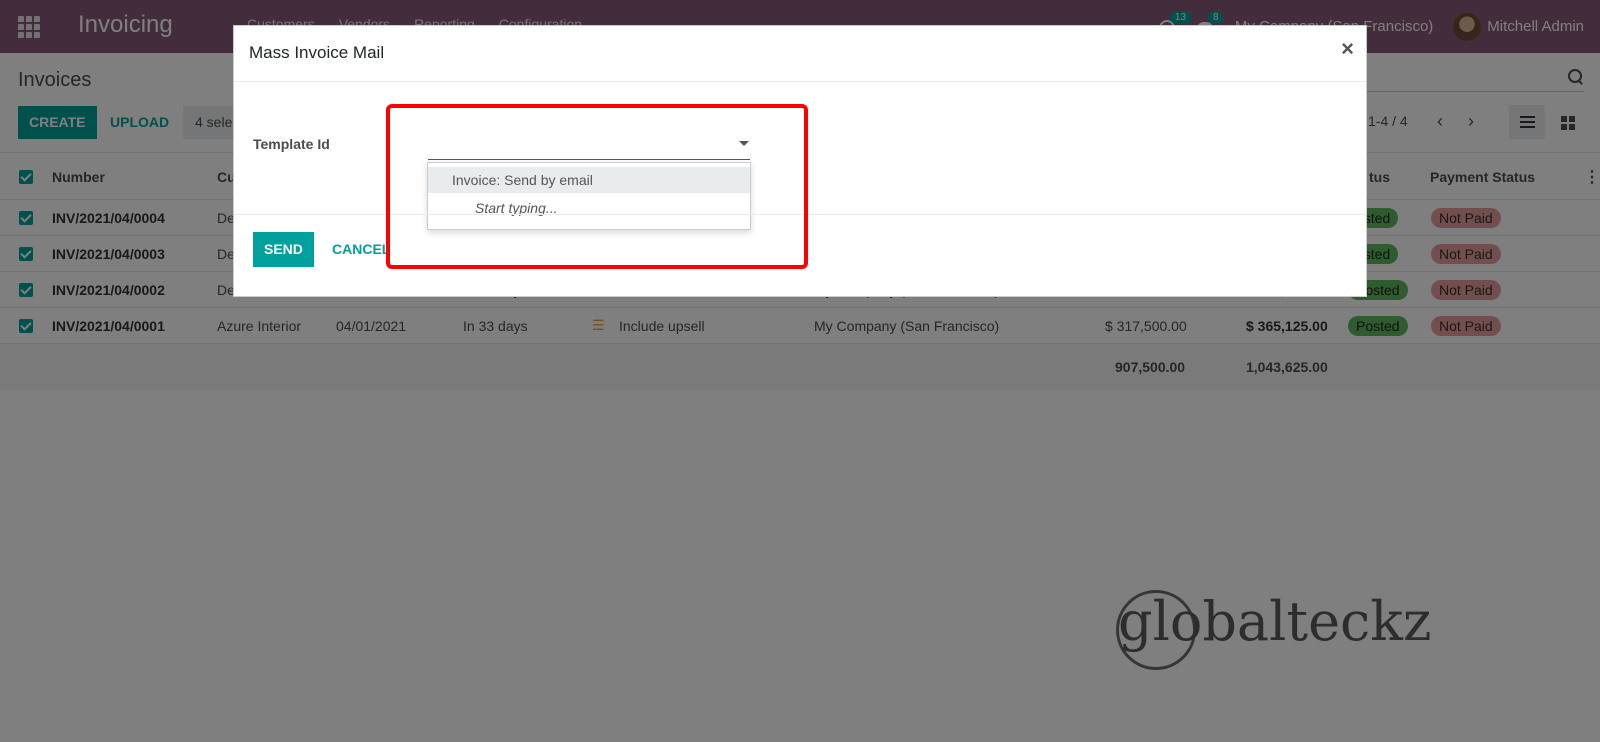 The image size is (1600, 742). What do you see at coordinates (1347, 49) in the screenshot?
I see `close-icon: ×` at bounding box center [1347, 49].